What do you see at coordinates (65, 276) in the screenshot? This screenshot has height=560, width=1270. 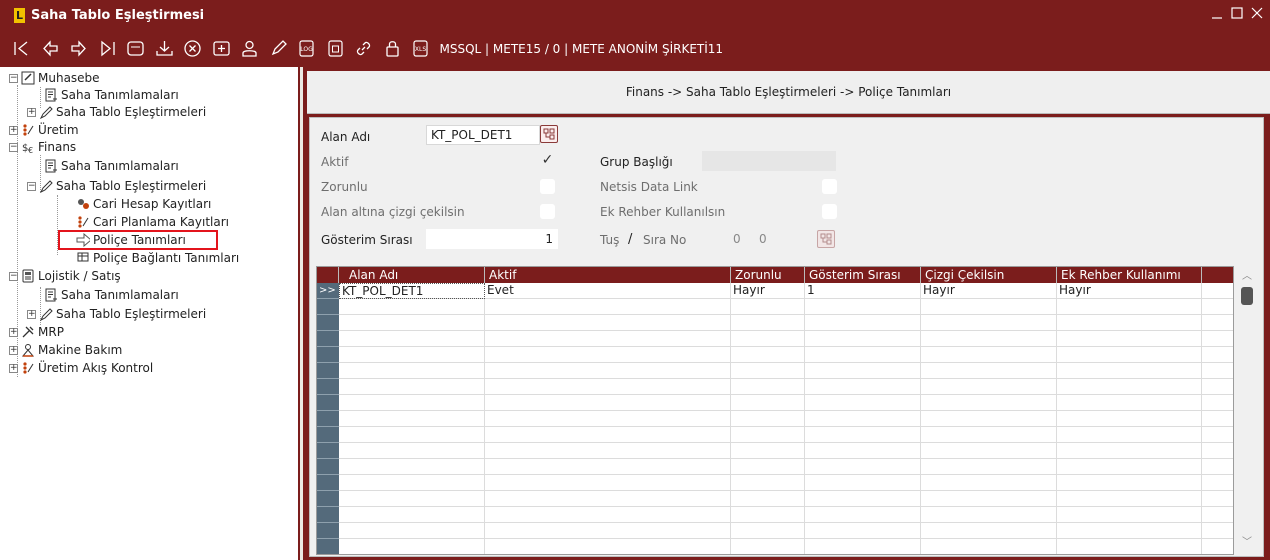 I see `tree-item-lojistik-satis: − Lojistik / Satış` at bounding box center [65, 276].